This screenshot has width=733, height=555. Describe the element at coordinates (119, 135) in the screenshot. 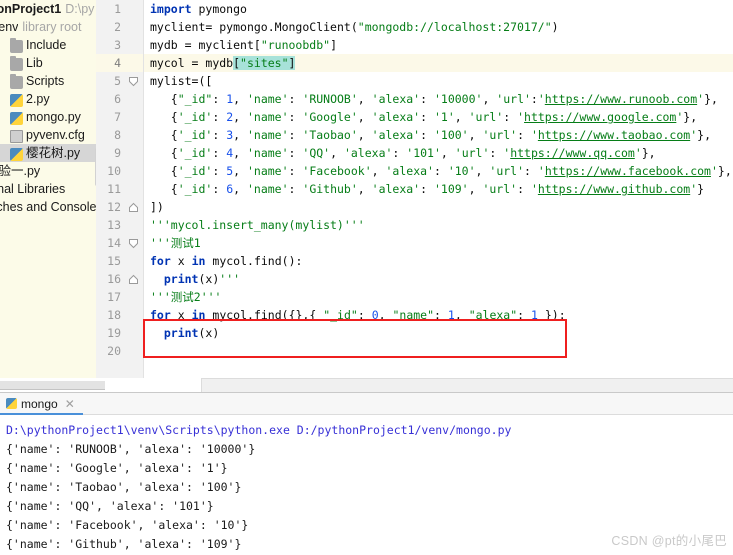

I see `gutter-line-number: 8` at that location.